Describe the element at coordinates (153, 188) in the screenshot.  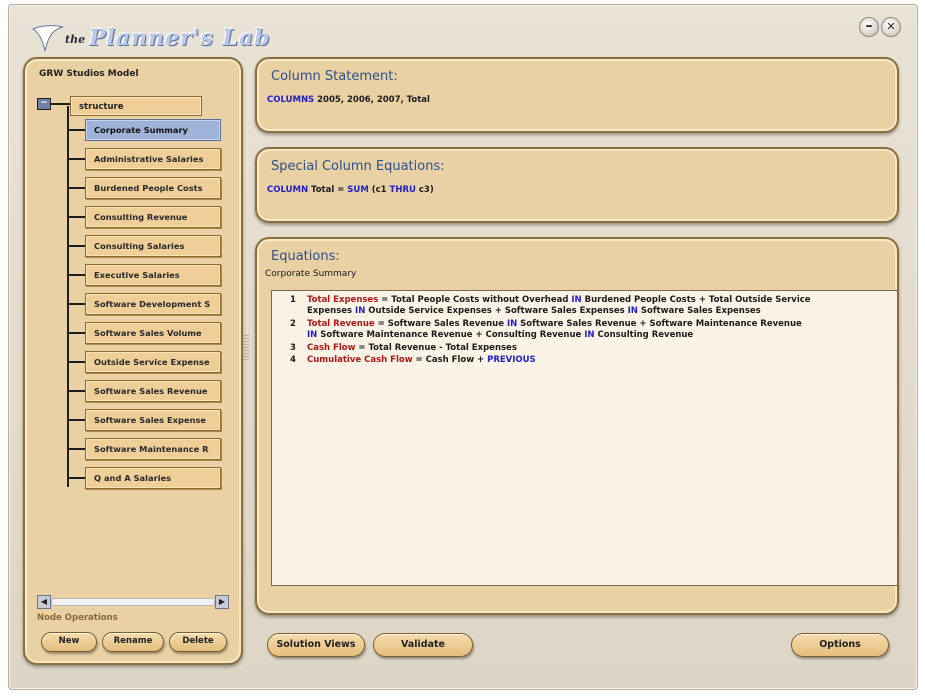
I see `tree-node-label: Burdened People Costs` at that location.